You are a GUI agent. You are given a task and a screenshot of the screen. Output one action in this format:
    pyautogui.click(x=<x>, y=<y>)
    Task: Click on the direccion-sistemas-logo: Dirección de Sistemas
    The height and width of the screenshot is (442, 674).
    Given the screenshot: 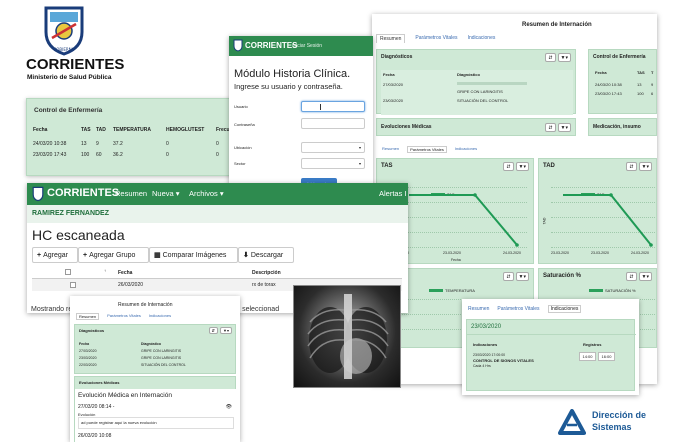 What is the action you would take?
    pyautogui.click(x=613, y=423)
    